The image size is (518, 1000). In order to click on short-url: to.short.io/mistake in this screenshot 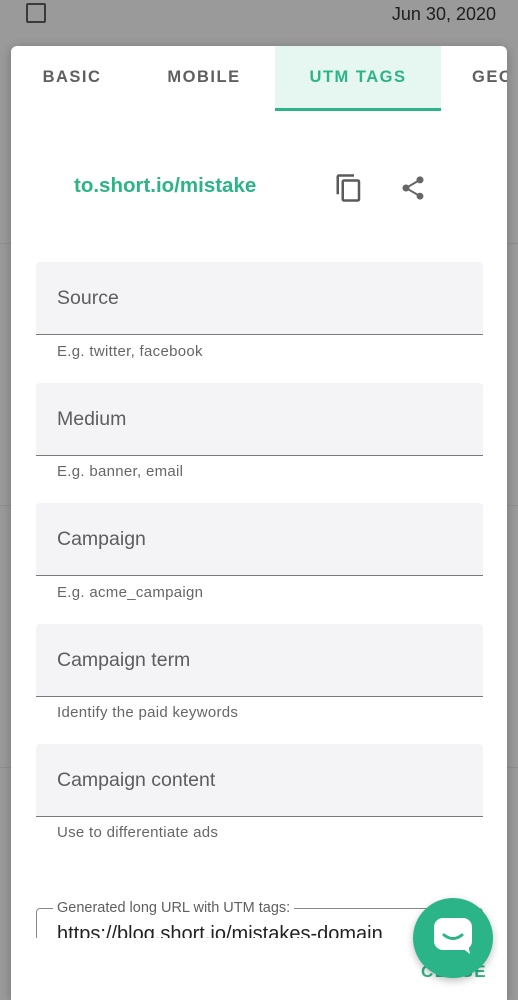, I will do `click(165, 186)`.